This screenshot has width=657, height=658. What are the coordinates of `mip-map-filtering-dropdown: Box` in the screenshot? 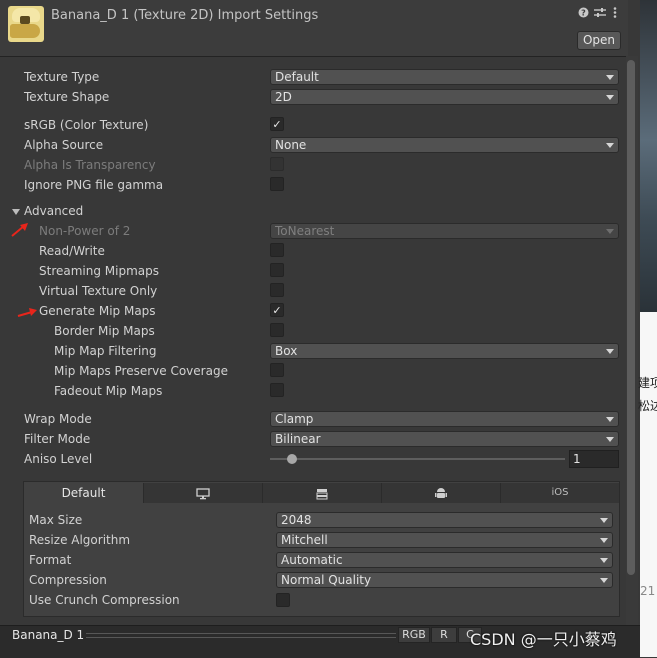 It's located at (444, 351).